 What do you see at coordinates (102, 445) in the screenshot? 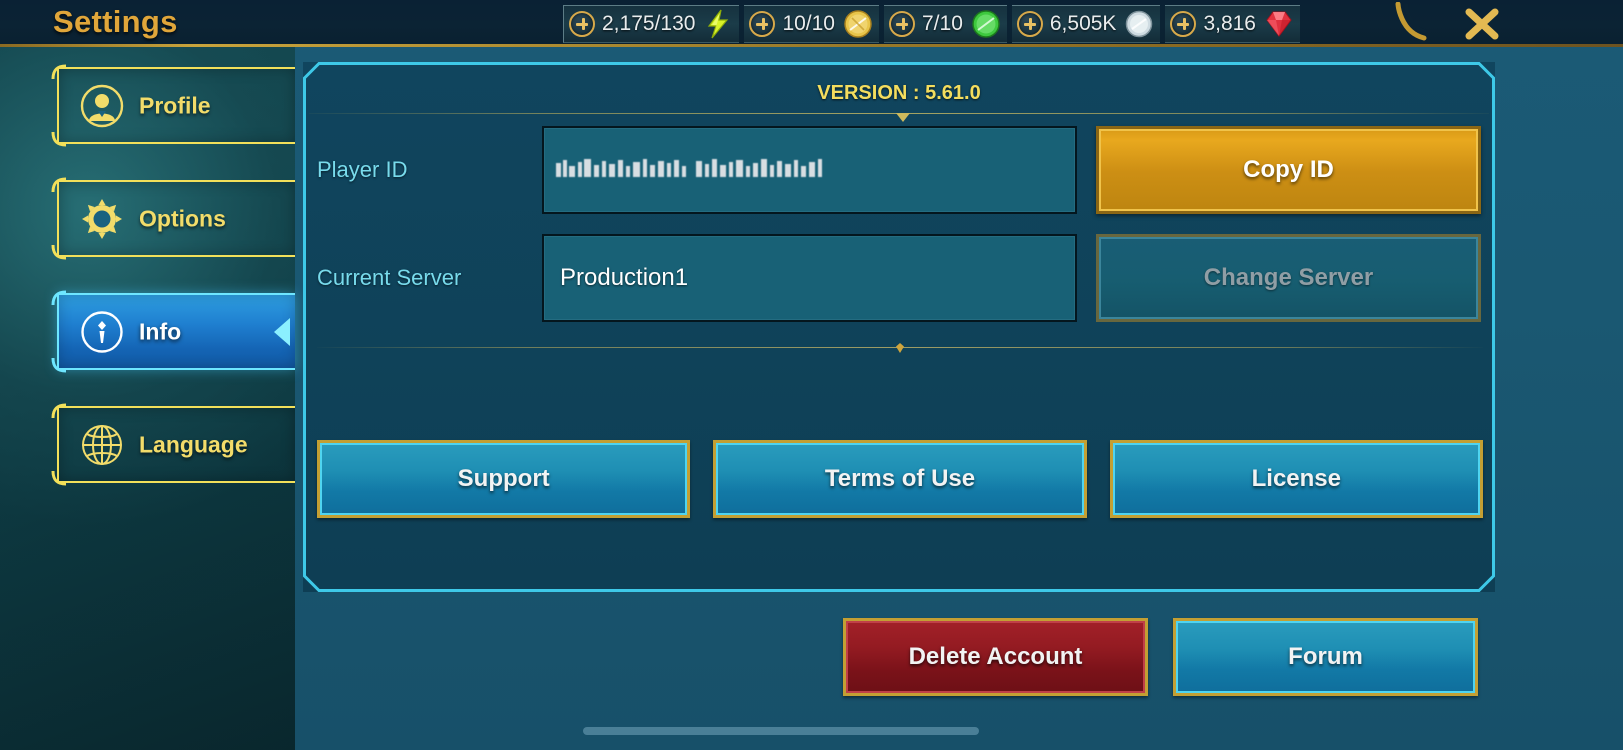
I see `globe-icon` at bounding box center [102, 445].